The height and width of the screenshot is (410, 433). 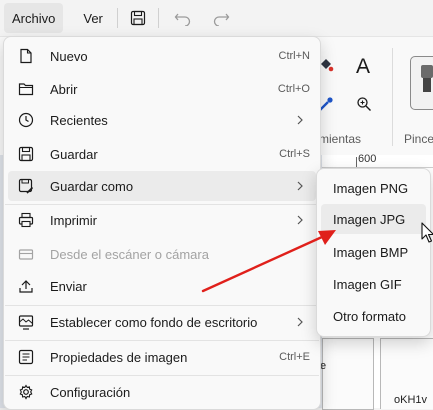 I want to click on ruler-label: 600, so click(x=367, y=159).